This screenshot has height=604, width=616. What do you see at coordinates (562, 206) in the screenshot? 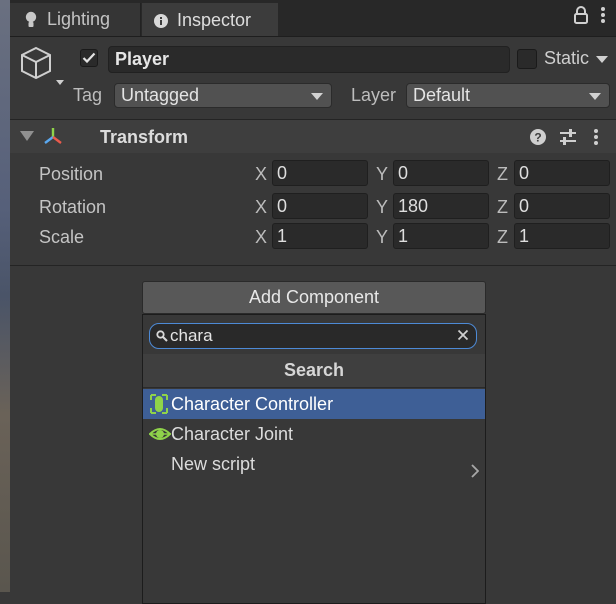
I see `rotation-z-field: 0` at bounding box center [562, 206].